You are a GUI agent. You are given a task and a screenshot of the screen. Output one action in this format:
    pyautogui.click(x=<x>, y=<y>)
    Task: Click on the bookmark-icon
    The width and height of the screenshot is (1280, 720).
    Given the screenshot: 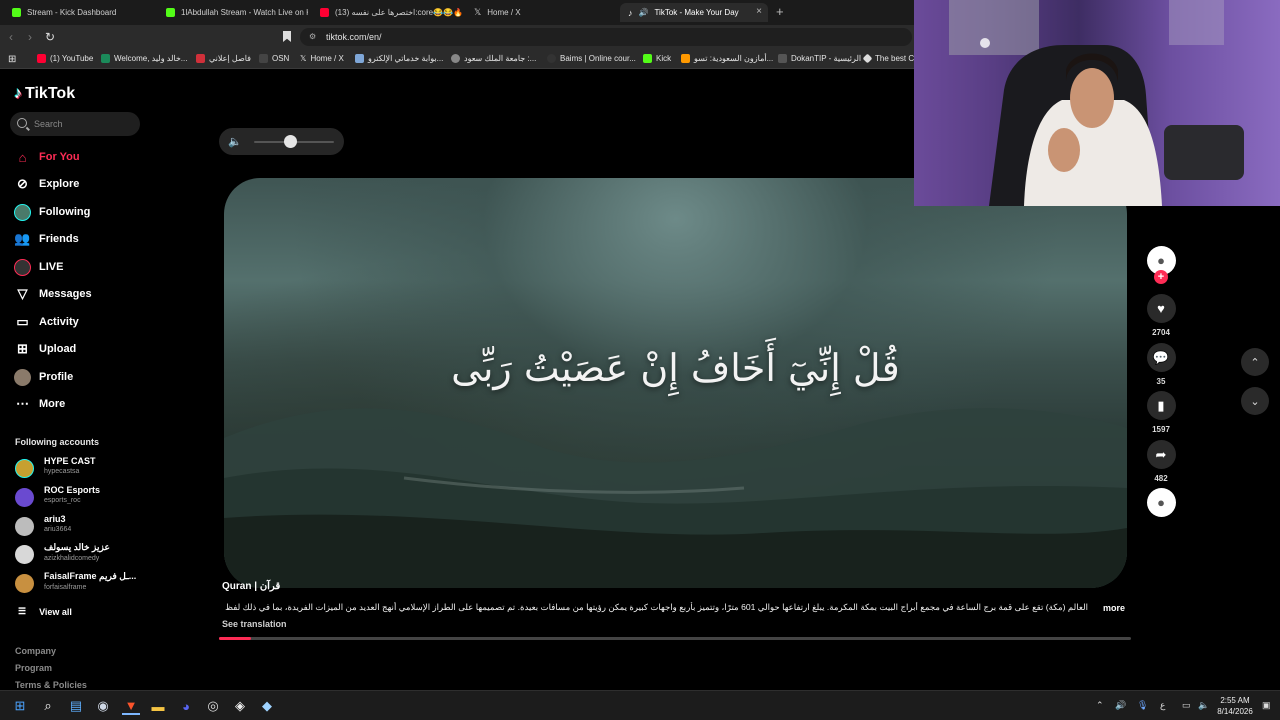 What is the action you would take?
    pyautogui.click(x=287, y=36)
    